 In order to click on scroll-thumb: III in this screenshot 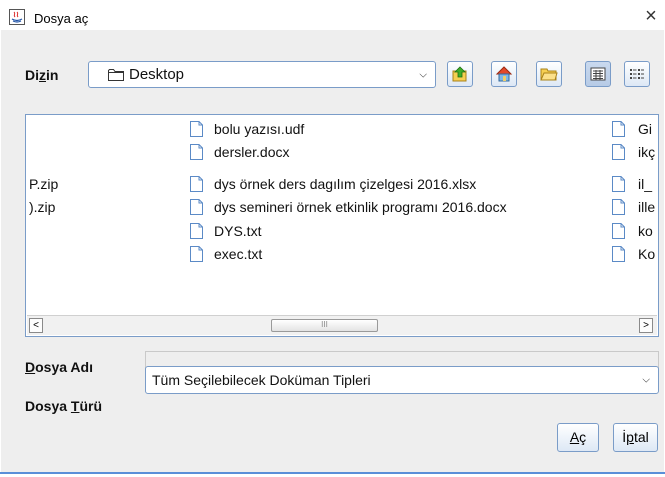, I will do `click(324, 325)`.